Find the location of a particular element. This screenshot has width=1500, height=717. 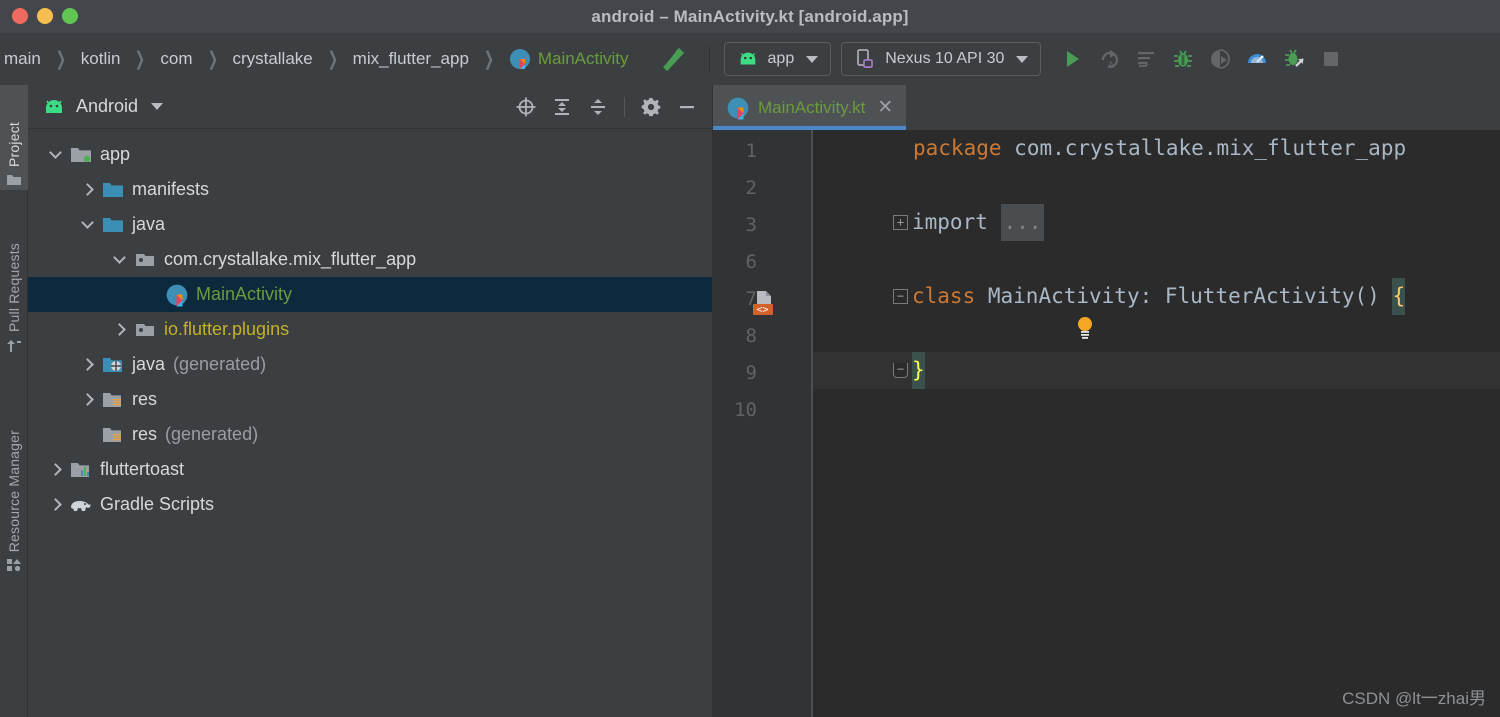

tree-row-package-mix-flutter-app: com.crystallake.mix_flutter_app is located at coordinates (370, 259).